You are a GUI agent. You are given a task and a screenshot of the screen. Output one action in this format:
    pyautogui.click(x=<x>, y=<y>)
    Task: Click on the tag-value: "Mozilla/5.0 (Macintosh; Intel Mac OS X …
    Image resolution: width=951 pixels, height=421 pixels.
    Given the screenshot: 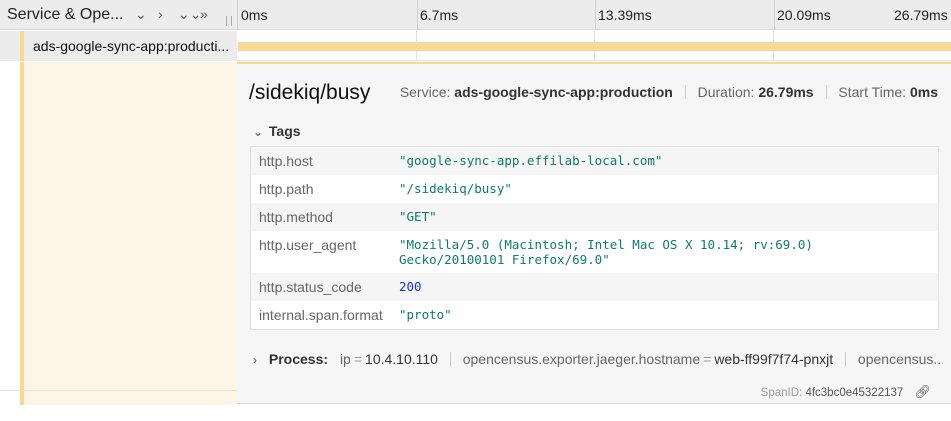 What is the action you would take?
    pyautogui.click(x=606, y=252)
    